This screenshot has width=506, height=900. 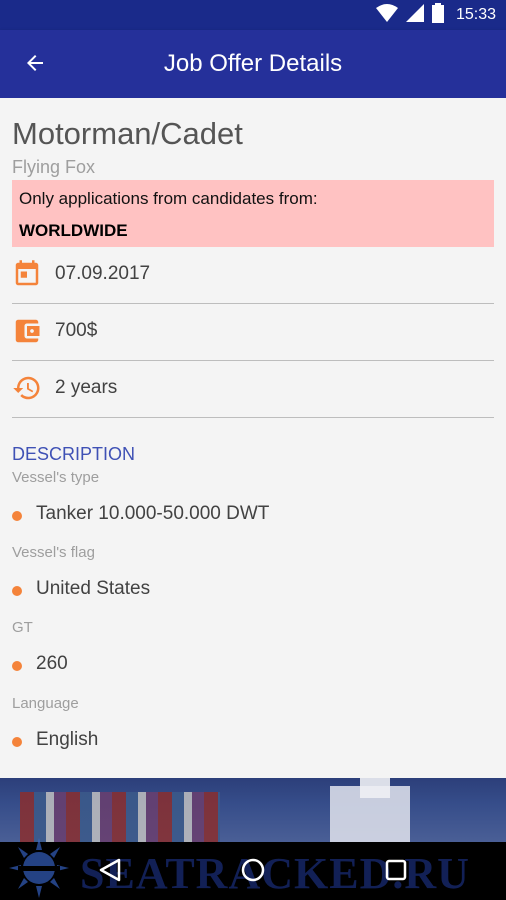 I want to click on battery-icon, so click(x=437, y=15).